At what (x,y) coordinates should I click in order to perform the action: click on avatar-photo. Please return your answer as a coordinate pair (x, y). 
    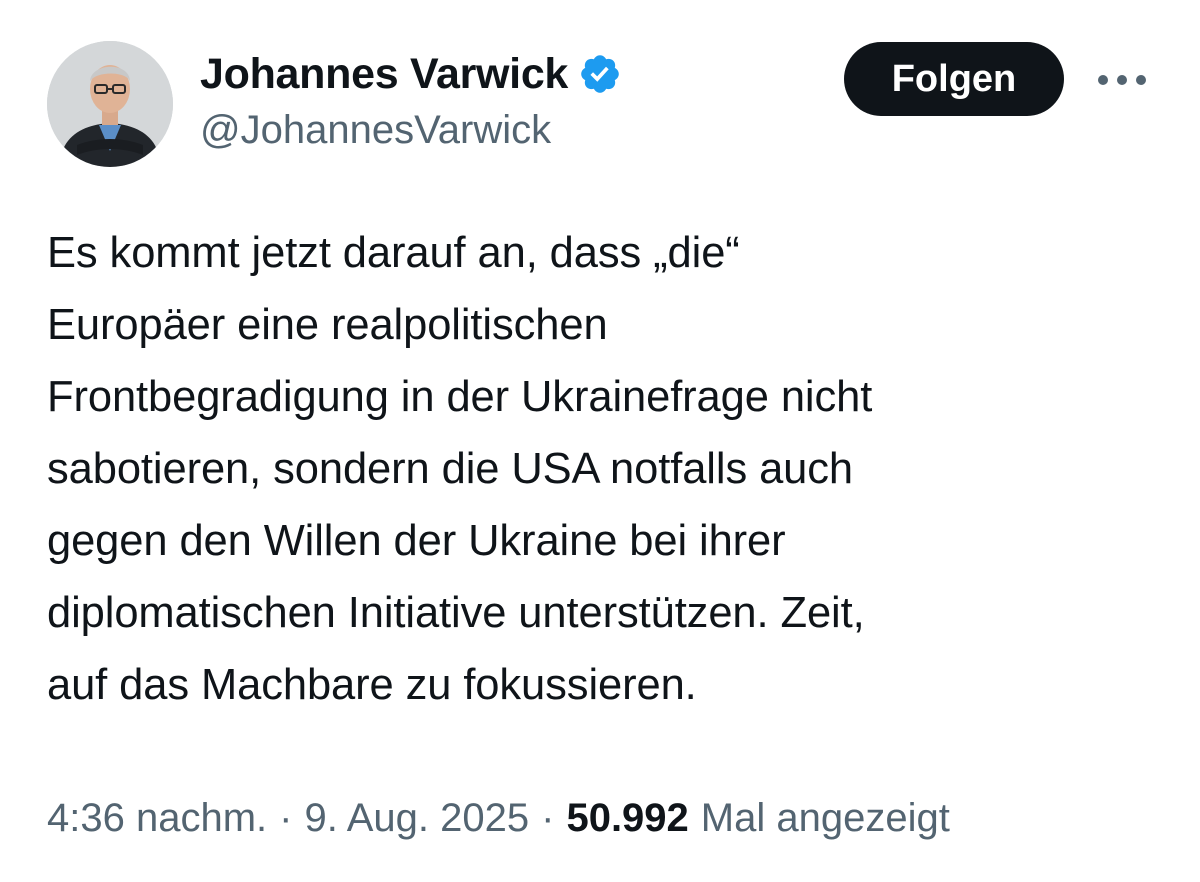
    Looking at the image, I should click on (110, 104).